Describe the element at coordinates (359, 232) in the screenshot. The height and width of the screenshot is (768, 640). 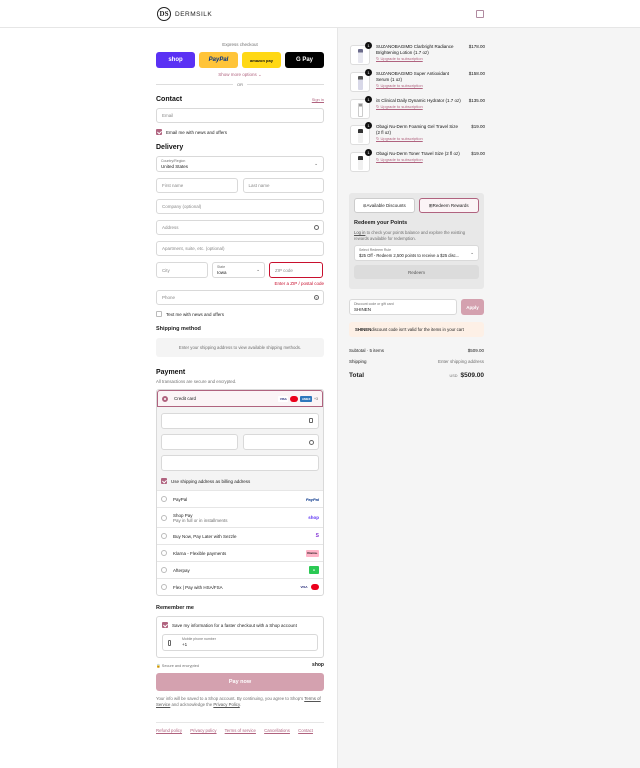
I see `login-link: Log in` at that location.